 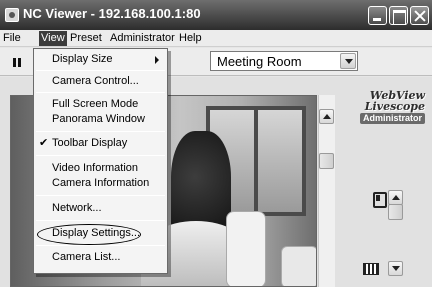 I want to click on preset-select: Meeting Room, so click(x=284, y=61).